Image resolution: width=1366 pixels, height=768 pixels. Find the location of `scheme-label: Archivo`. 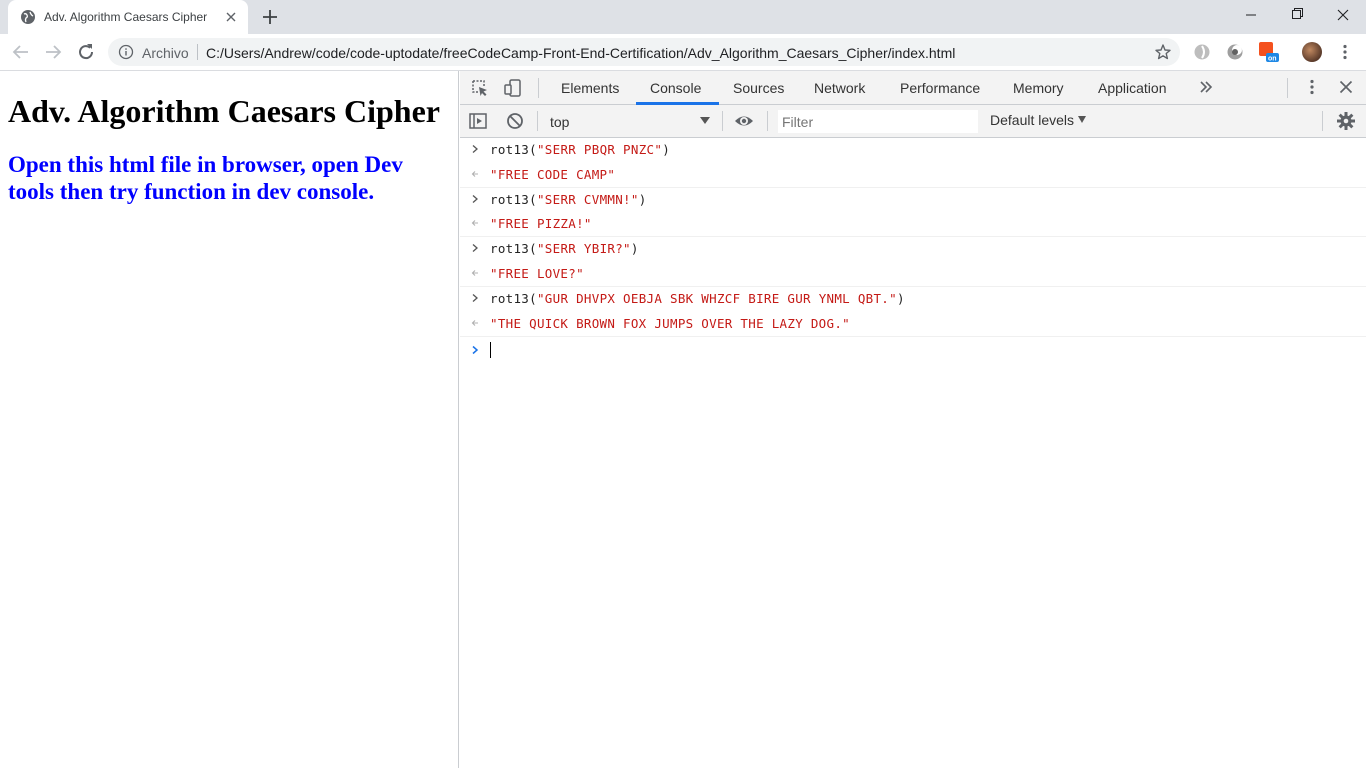

scheme-label: Archivo is located at coordinates (165, 53).